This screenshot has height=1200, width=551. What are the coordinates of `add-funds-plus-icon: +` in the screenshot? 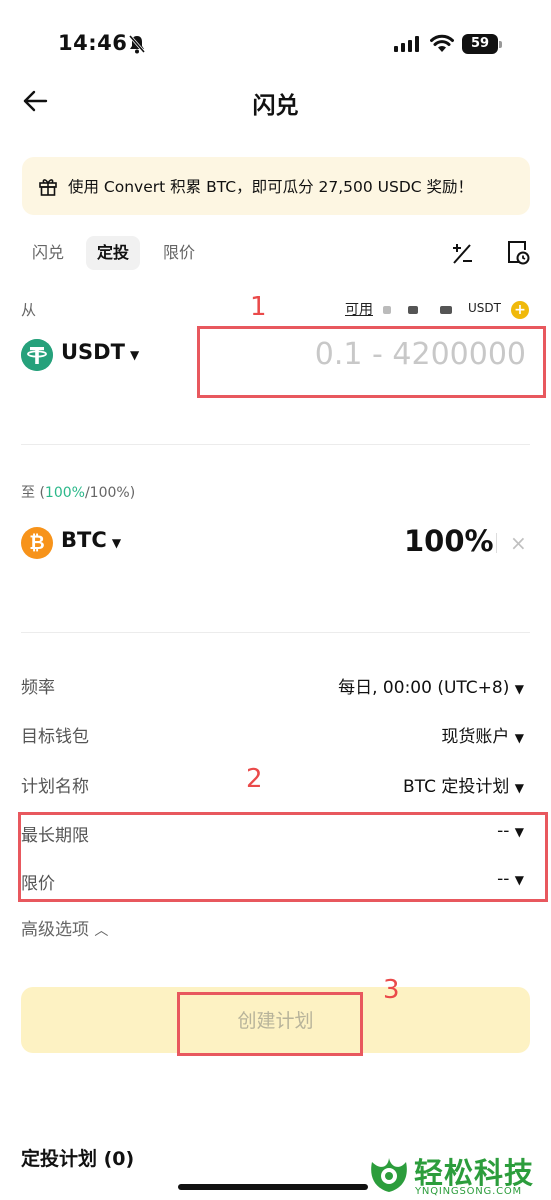 It's located at (520, 310).